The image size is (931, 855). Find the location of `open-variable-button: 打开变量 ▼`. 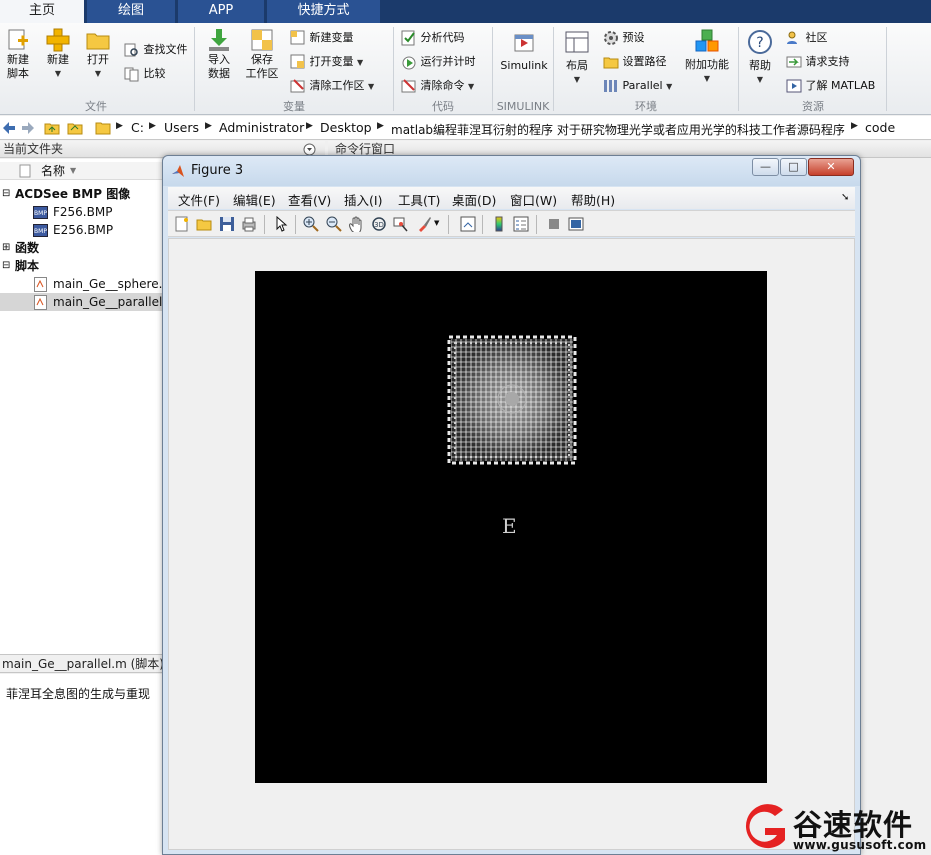

open-variable-button: 打开变量 ▼ is located at coordinates (326, 62).